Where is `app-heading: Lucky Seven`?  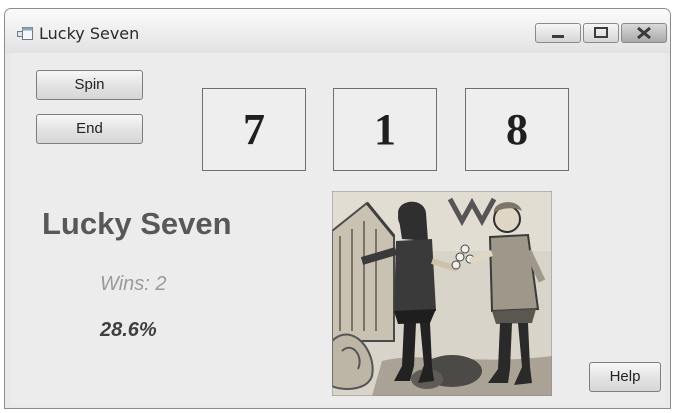 app-heading: Lucky Seven is located at coordinates (137, 223).